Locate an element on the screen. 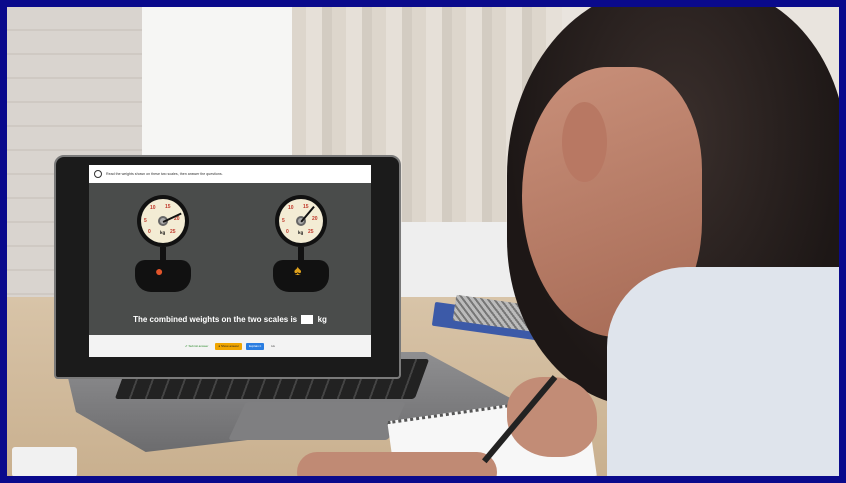 This screenshot has height=483, width=846. left-scale-bowl: ● is located at coordinates (163, 276).